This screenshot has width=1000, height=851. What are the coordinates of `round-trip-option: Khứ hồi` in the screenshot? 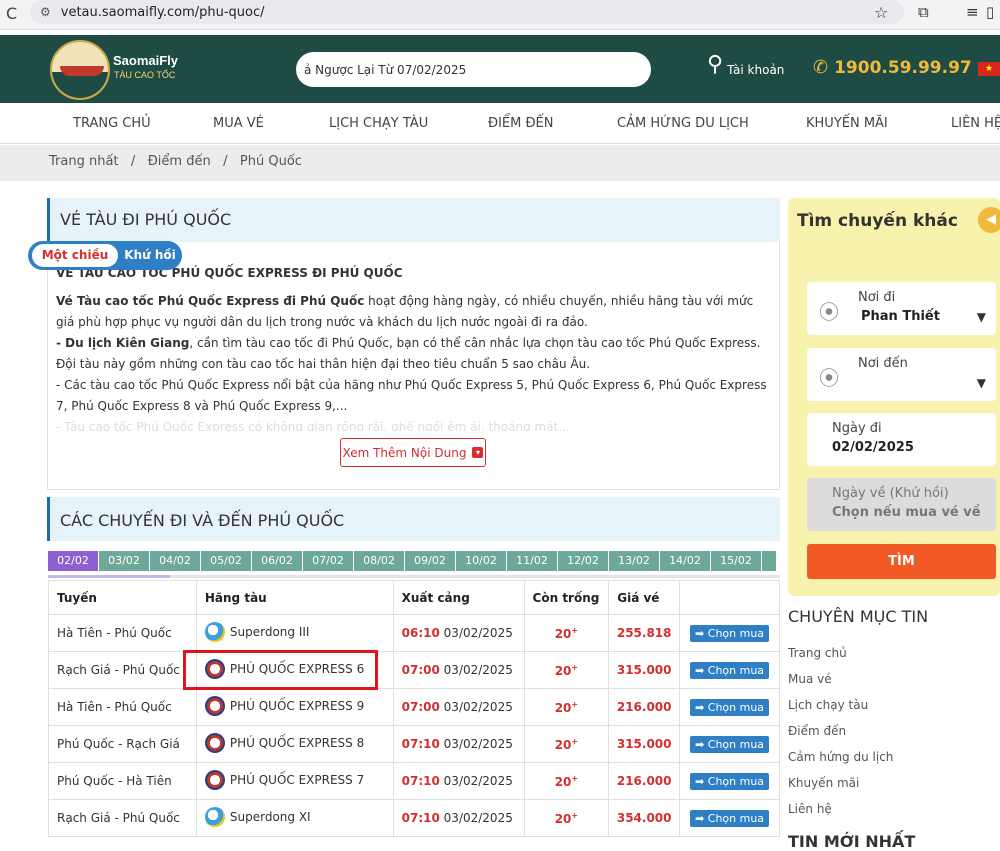 It's located at (150, 255).